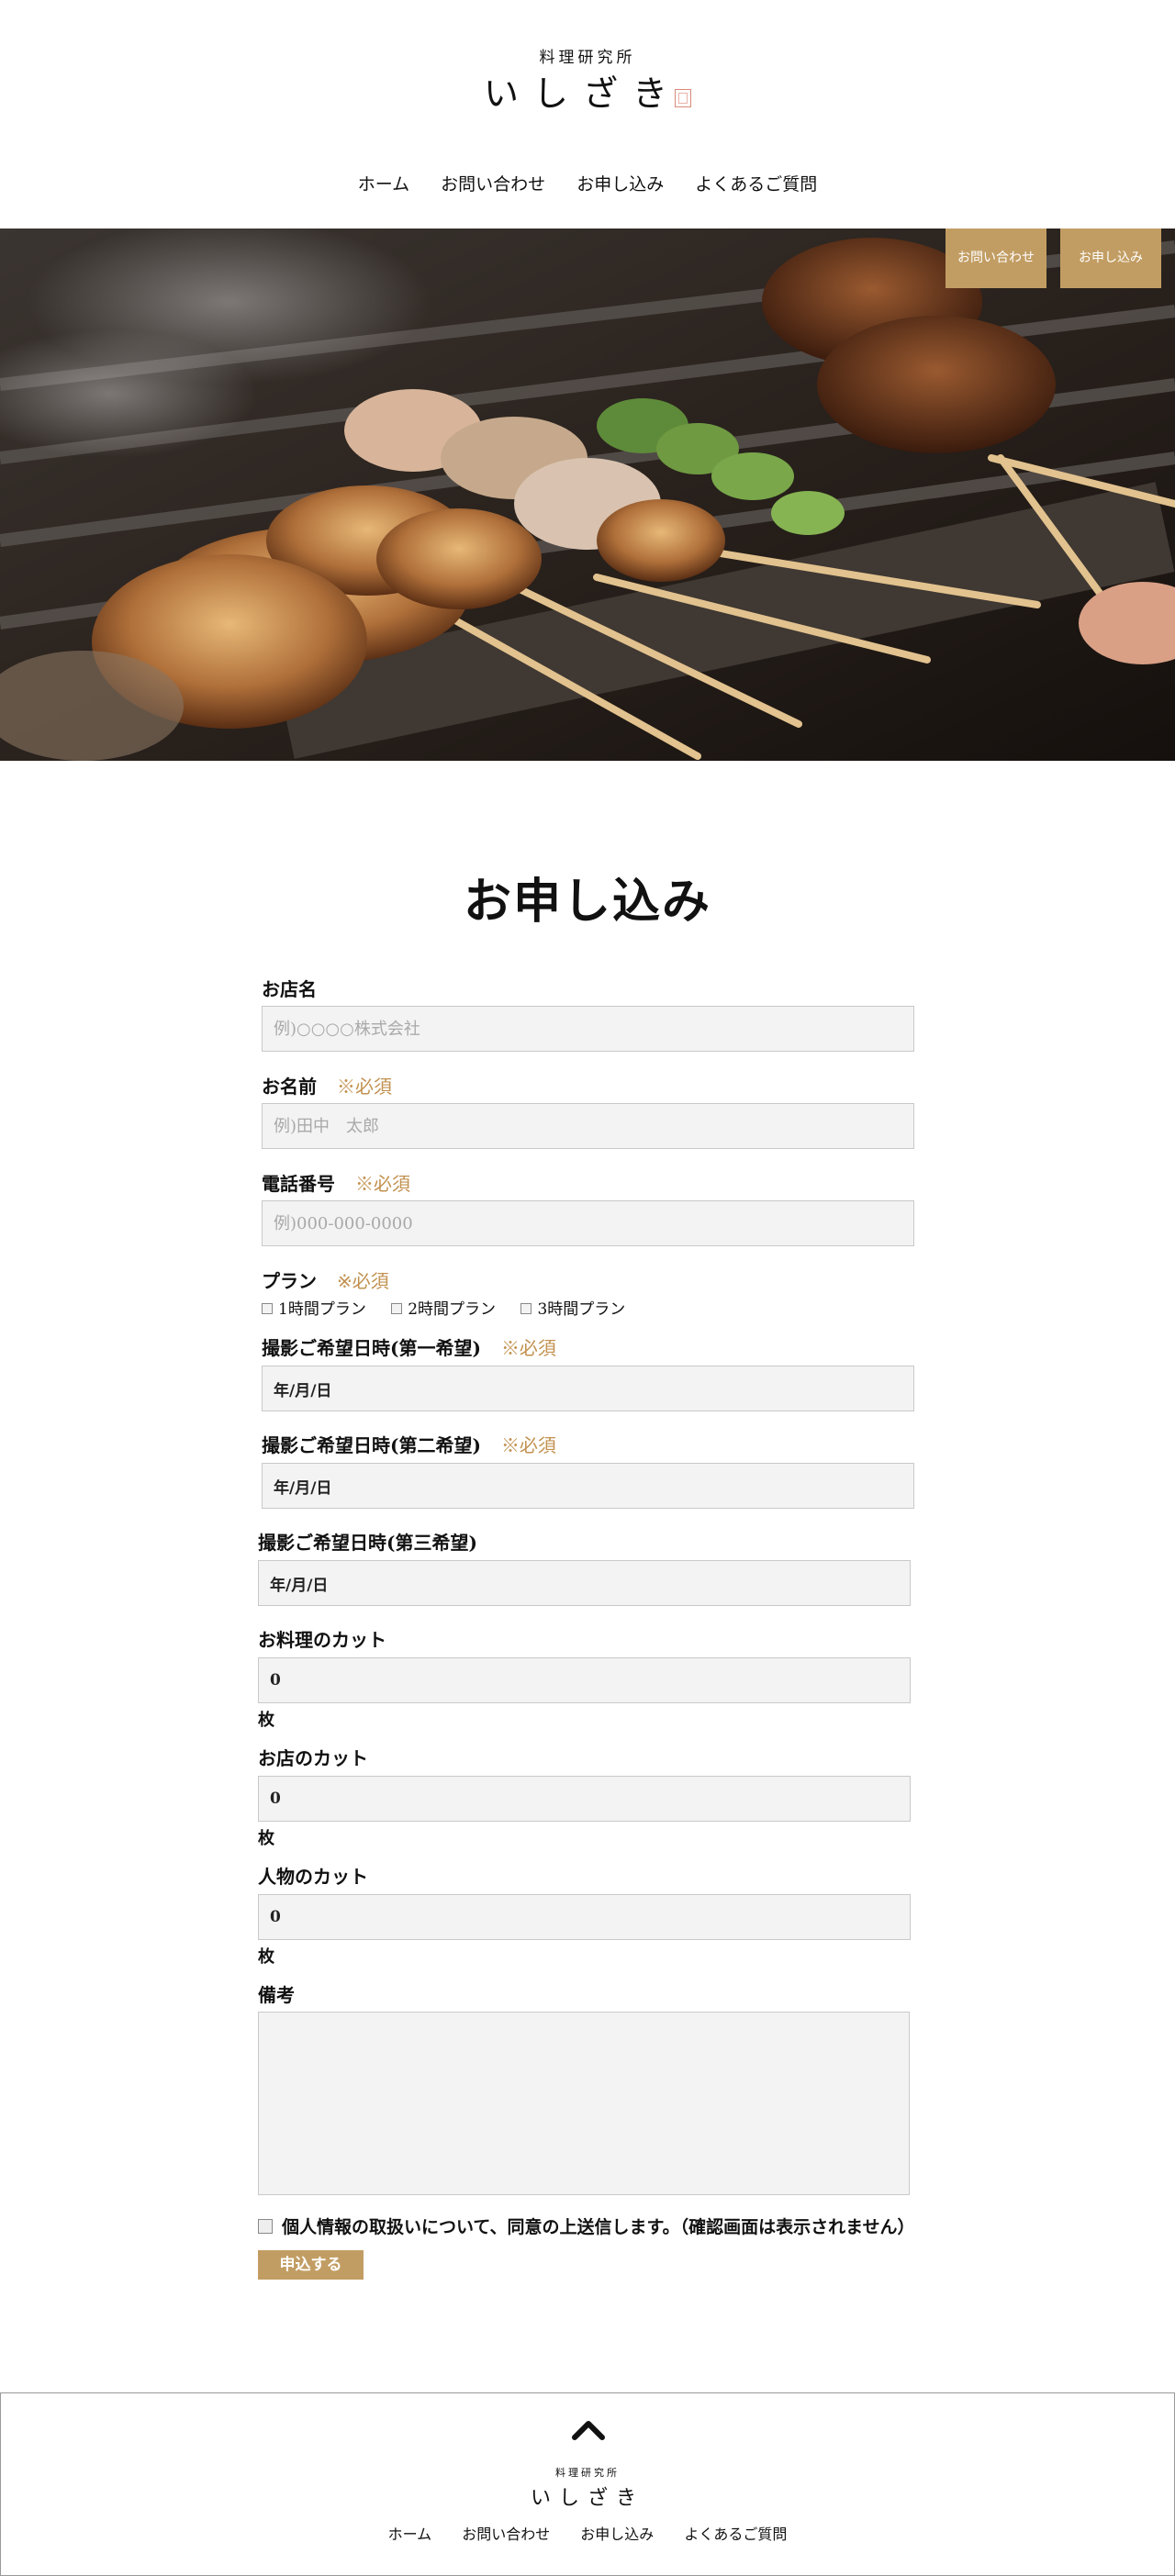 This screenshot has height=2576, width=1175. Describe the element at coordinates (756, 183) in the screenshot. I see `nav-faq: よくあるご質問` at that location.